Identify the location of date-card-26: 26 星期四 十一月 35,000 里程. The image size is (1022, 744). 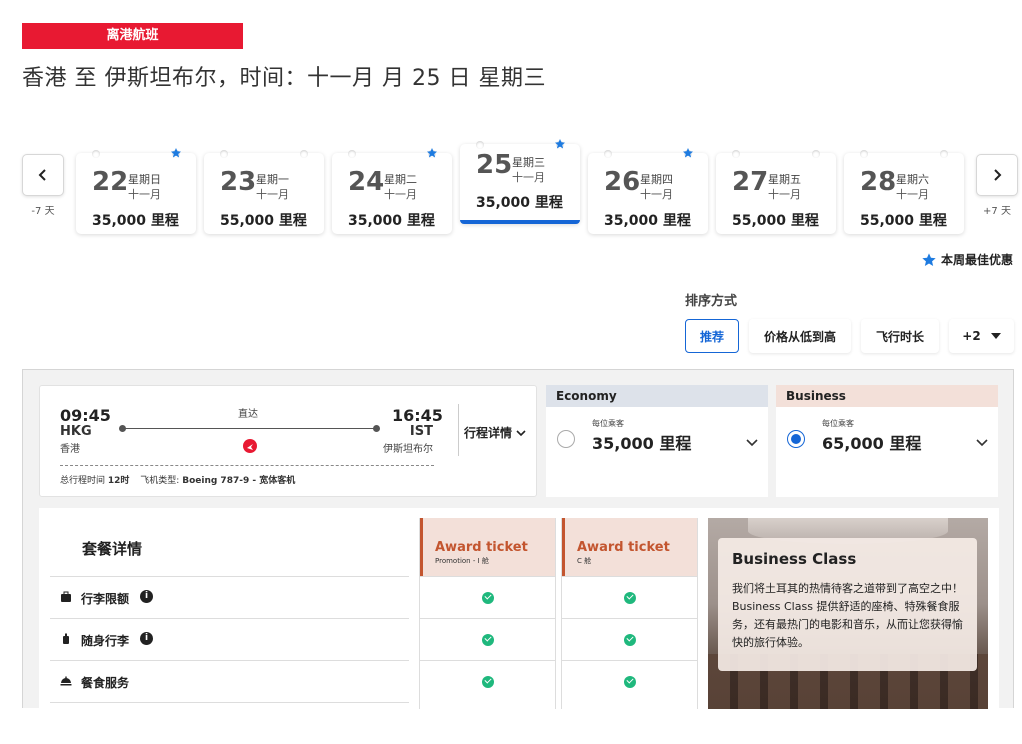
(648, 191).